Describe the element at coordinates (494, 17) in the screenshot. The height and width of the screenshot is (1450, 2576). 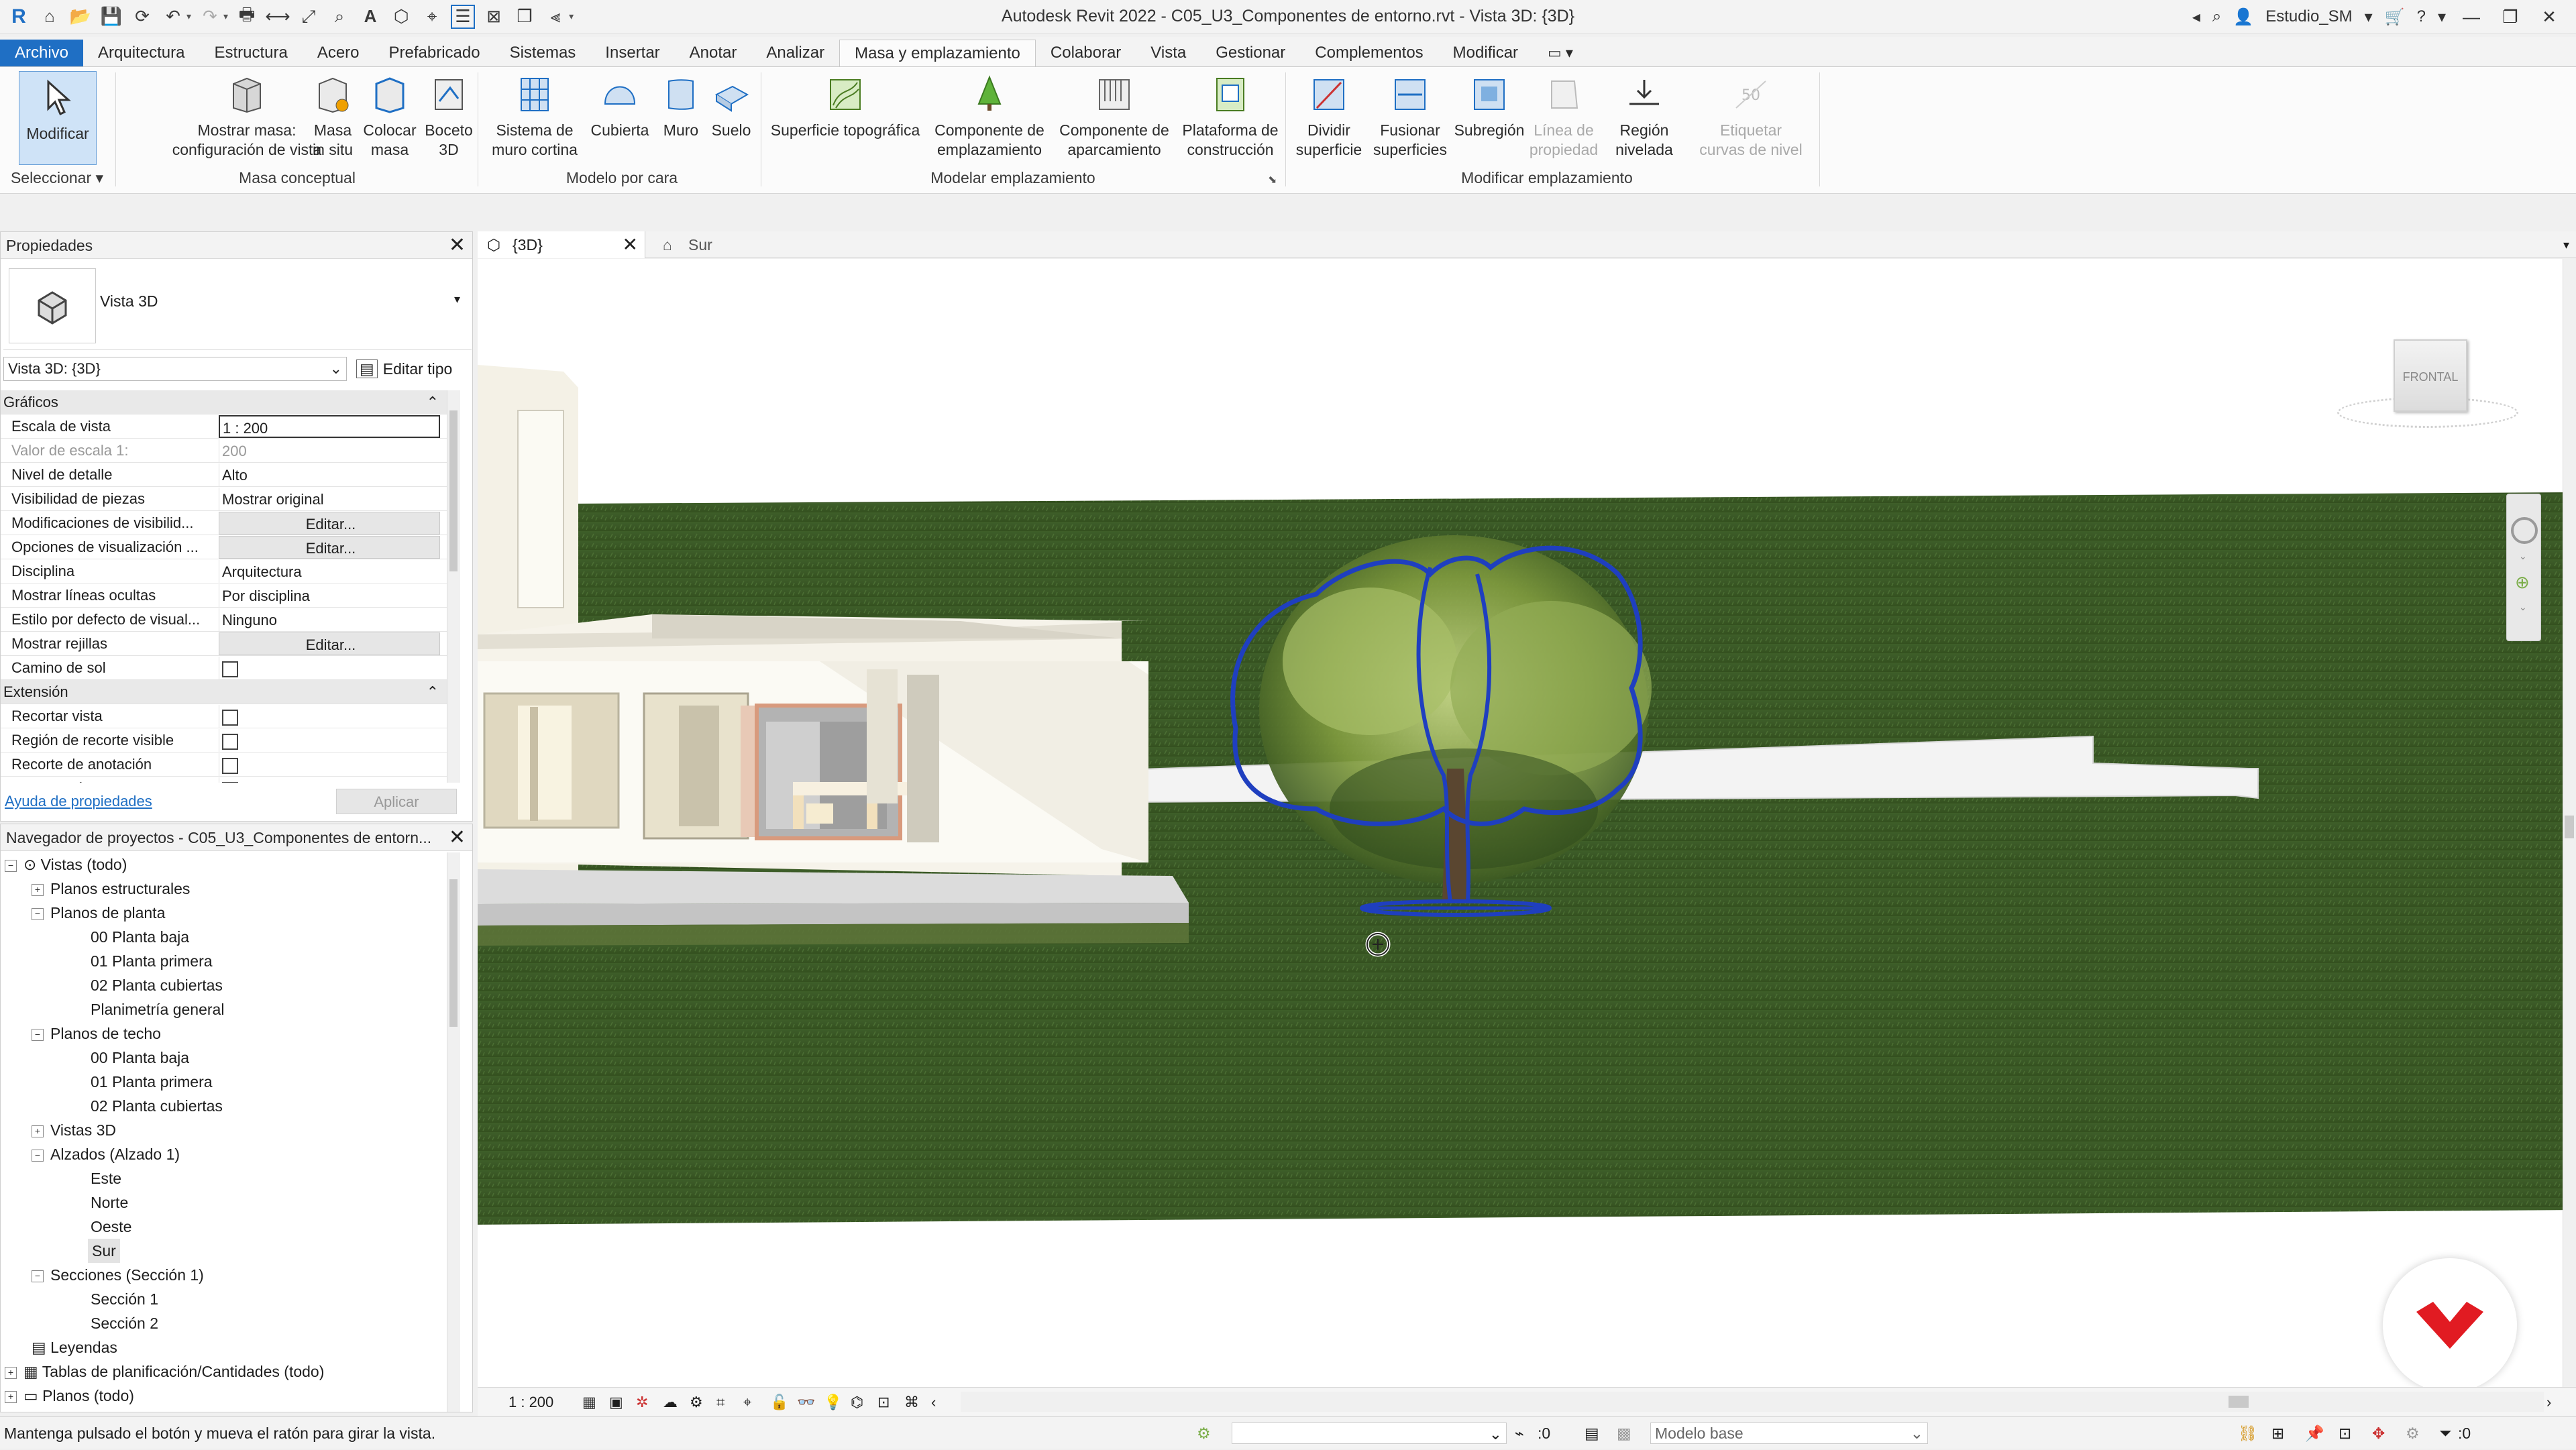
I see `close-hidden-icon: ⊠` at that location.